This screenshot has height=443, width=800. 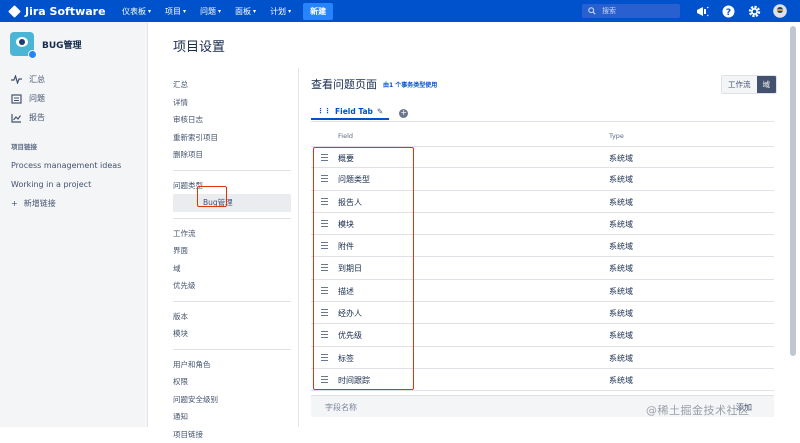 What do you see at coordinates (232, 365) in the screenshot?
I see `settings-nav-item: 用户和角色` at bounding box center [232, 365].